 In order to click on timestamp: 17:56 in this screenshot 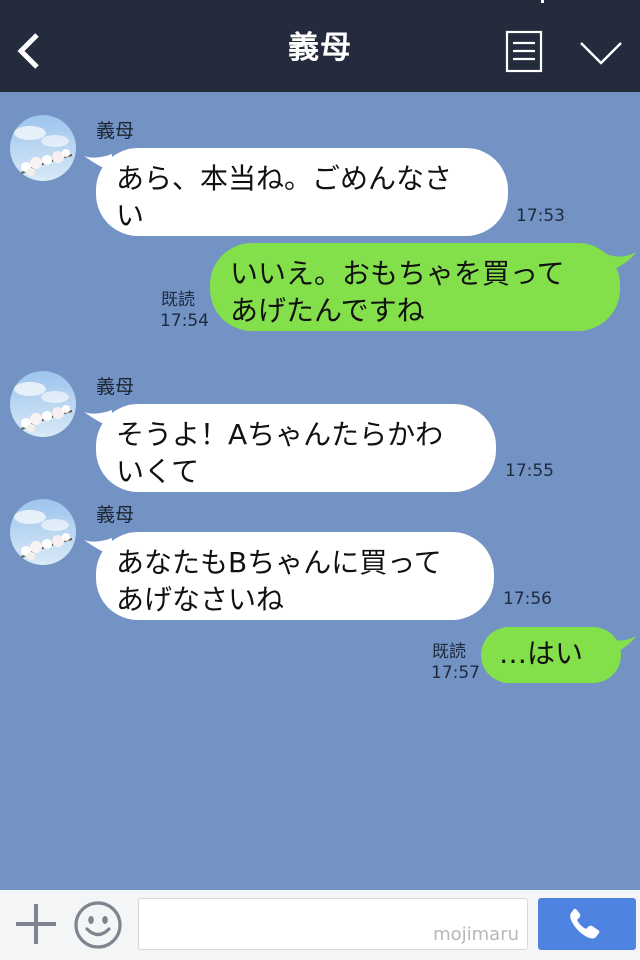, I will do `click(527, 599)`.